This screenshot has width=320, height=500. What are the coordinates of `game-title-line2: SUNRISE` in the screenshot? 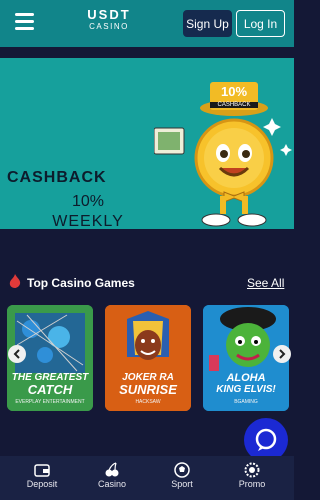 It's located at (148, 389).